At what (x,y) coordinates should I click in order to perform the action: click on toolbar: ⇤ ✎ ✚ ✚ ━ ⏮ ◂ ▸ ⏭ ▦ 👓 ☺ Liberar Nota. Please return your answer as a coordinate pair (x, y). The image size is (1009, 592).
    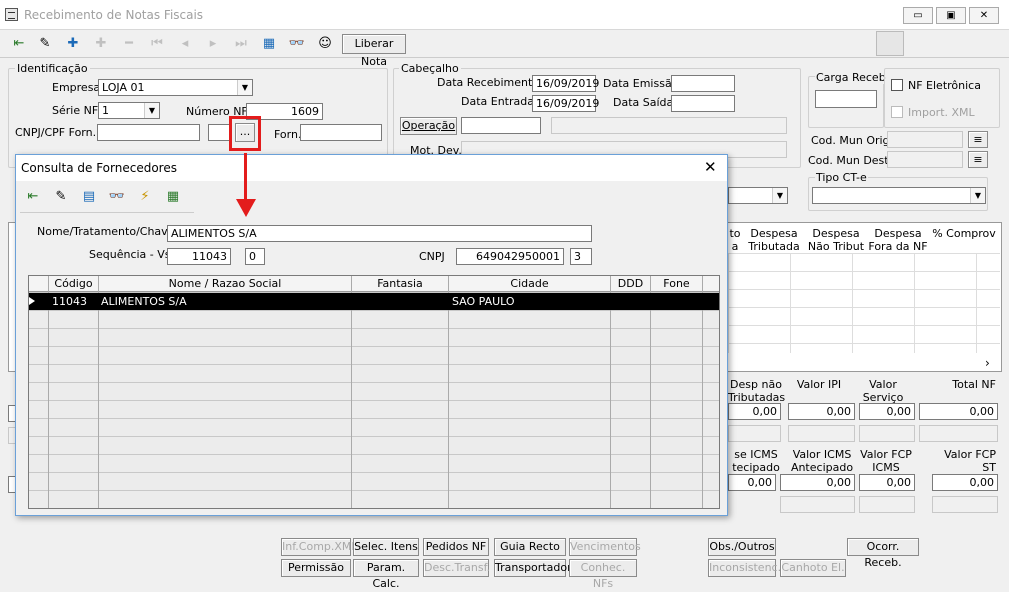
    Looking at the image, I should click on (504, 49).